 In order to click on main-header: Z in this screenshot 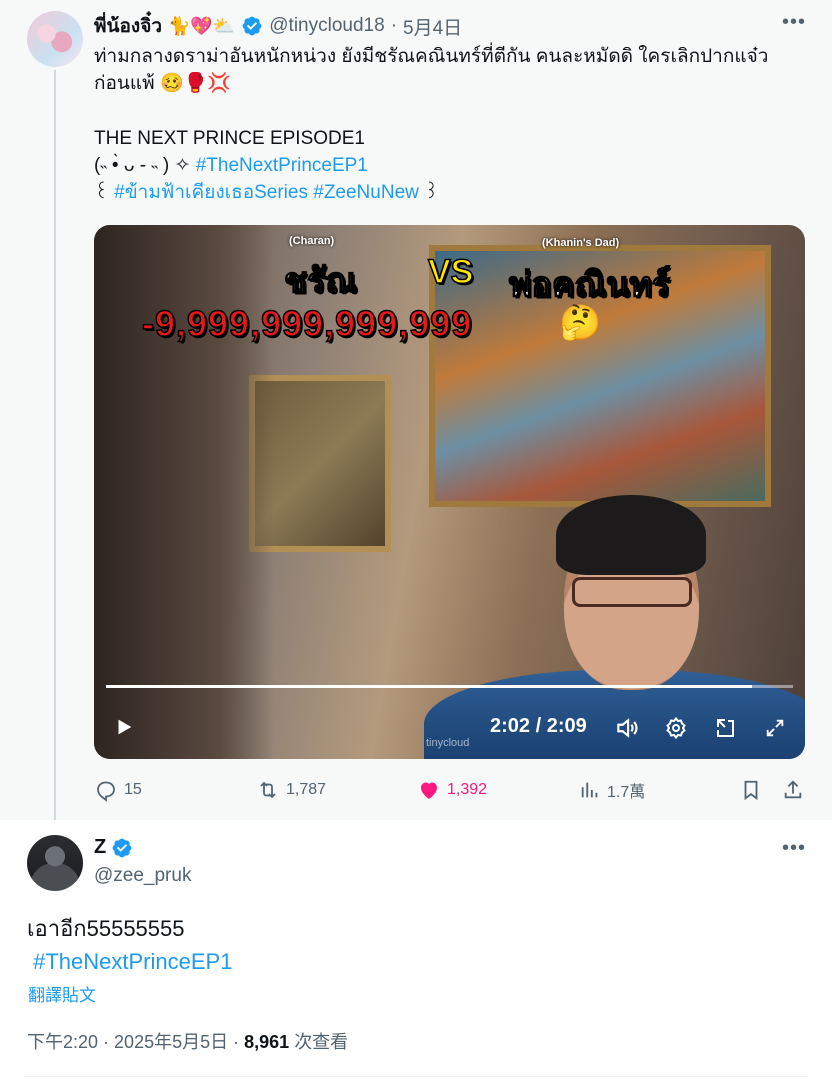, I will do `click(113, 847)`.